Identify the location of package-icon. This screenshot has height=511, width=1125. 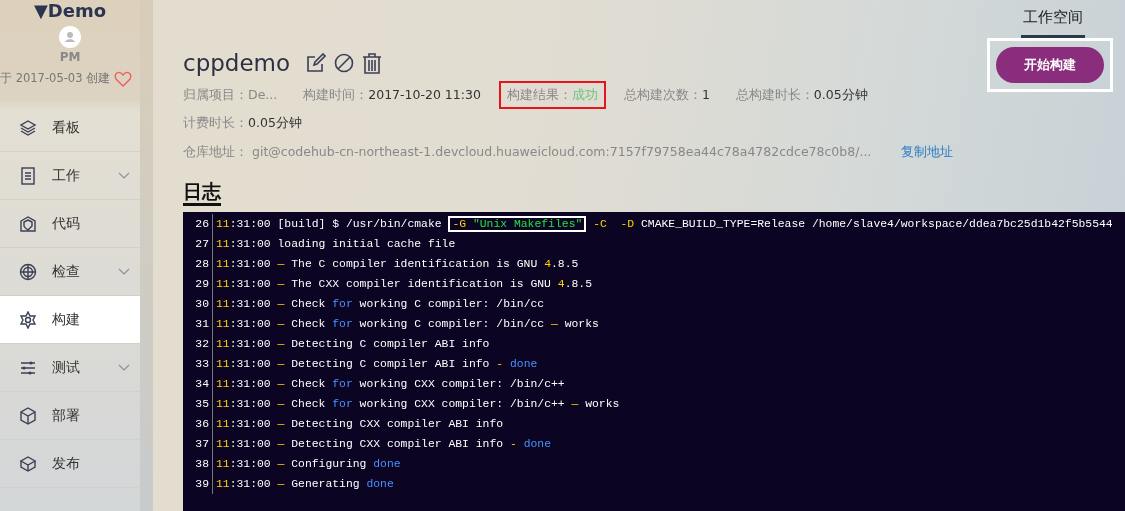
(28, 463).